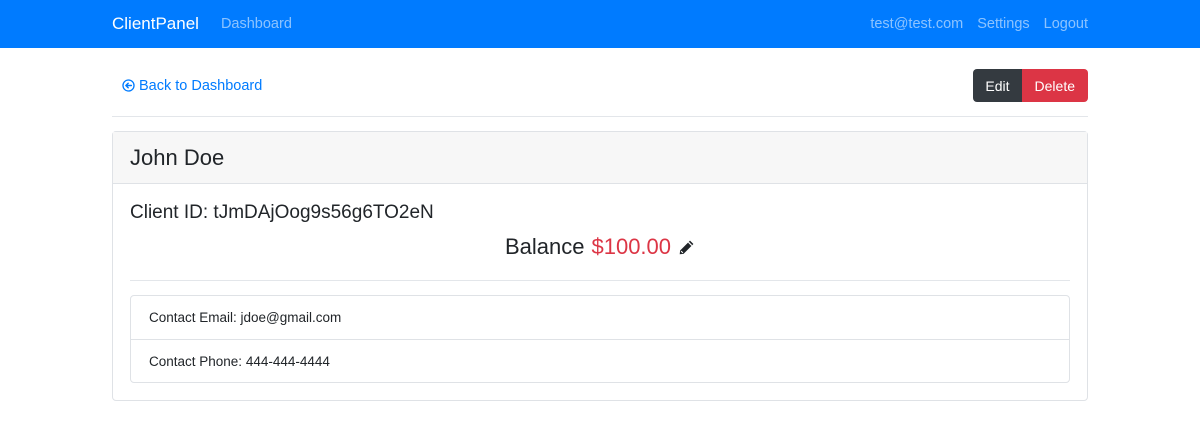  I want to click on back-to-dashboard-link: Back to Dashboard, so click(192, 86).